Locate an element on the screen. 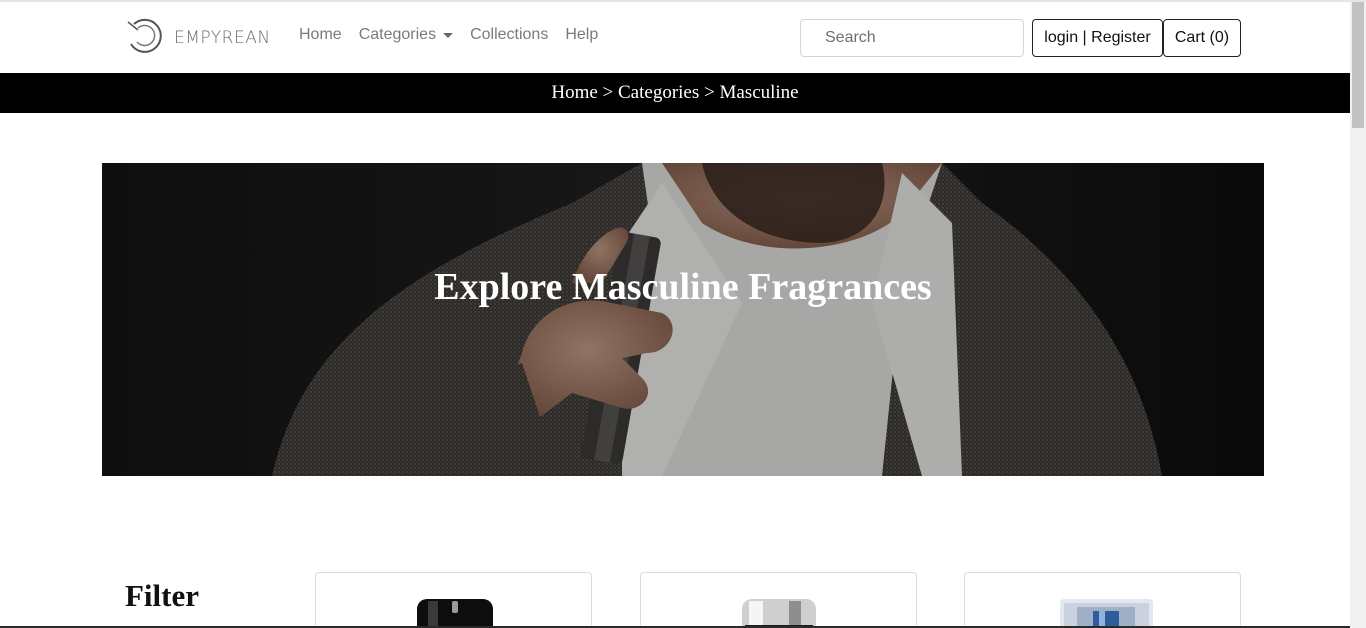 The width and height of the screenshot is (1366, 628). cart-button: Cart (0) is located at coordinates (1202, 38).